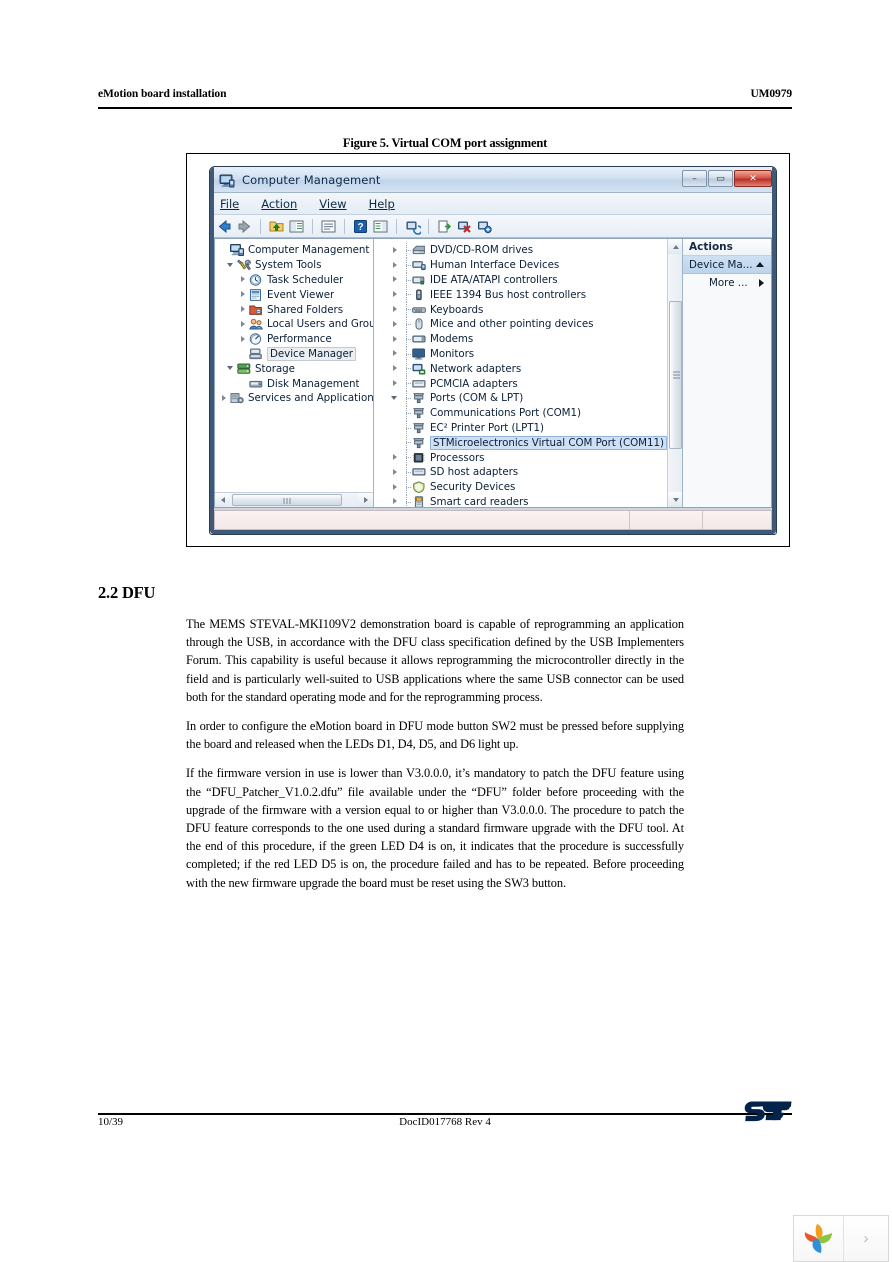  I want to click on console-tree-pane: Computer Management (Local System Tools, so click(294, 373).